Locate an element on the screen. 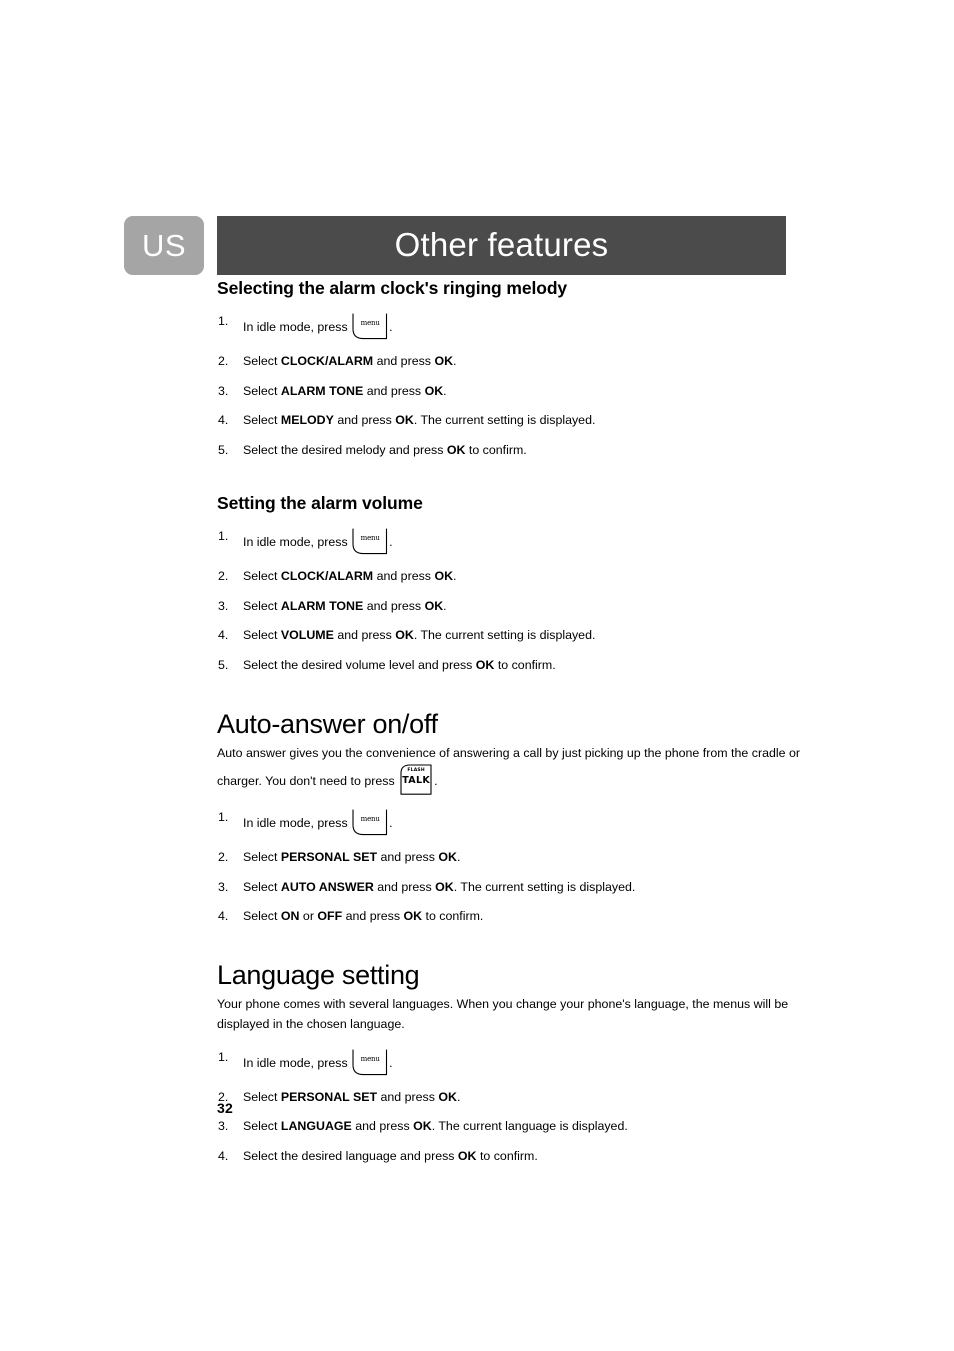 The height and width of the screenshot is (1351, 954). chapter-title-bar: Other features is located at coordinates (501, 245).